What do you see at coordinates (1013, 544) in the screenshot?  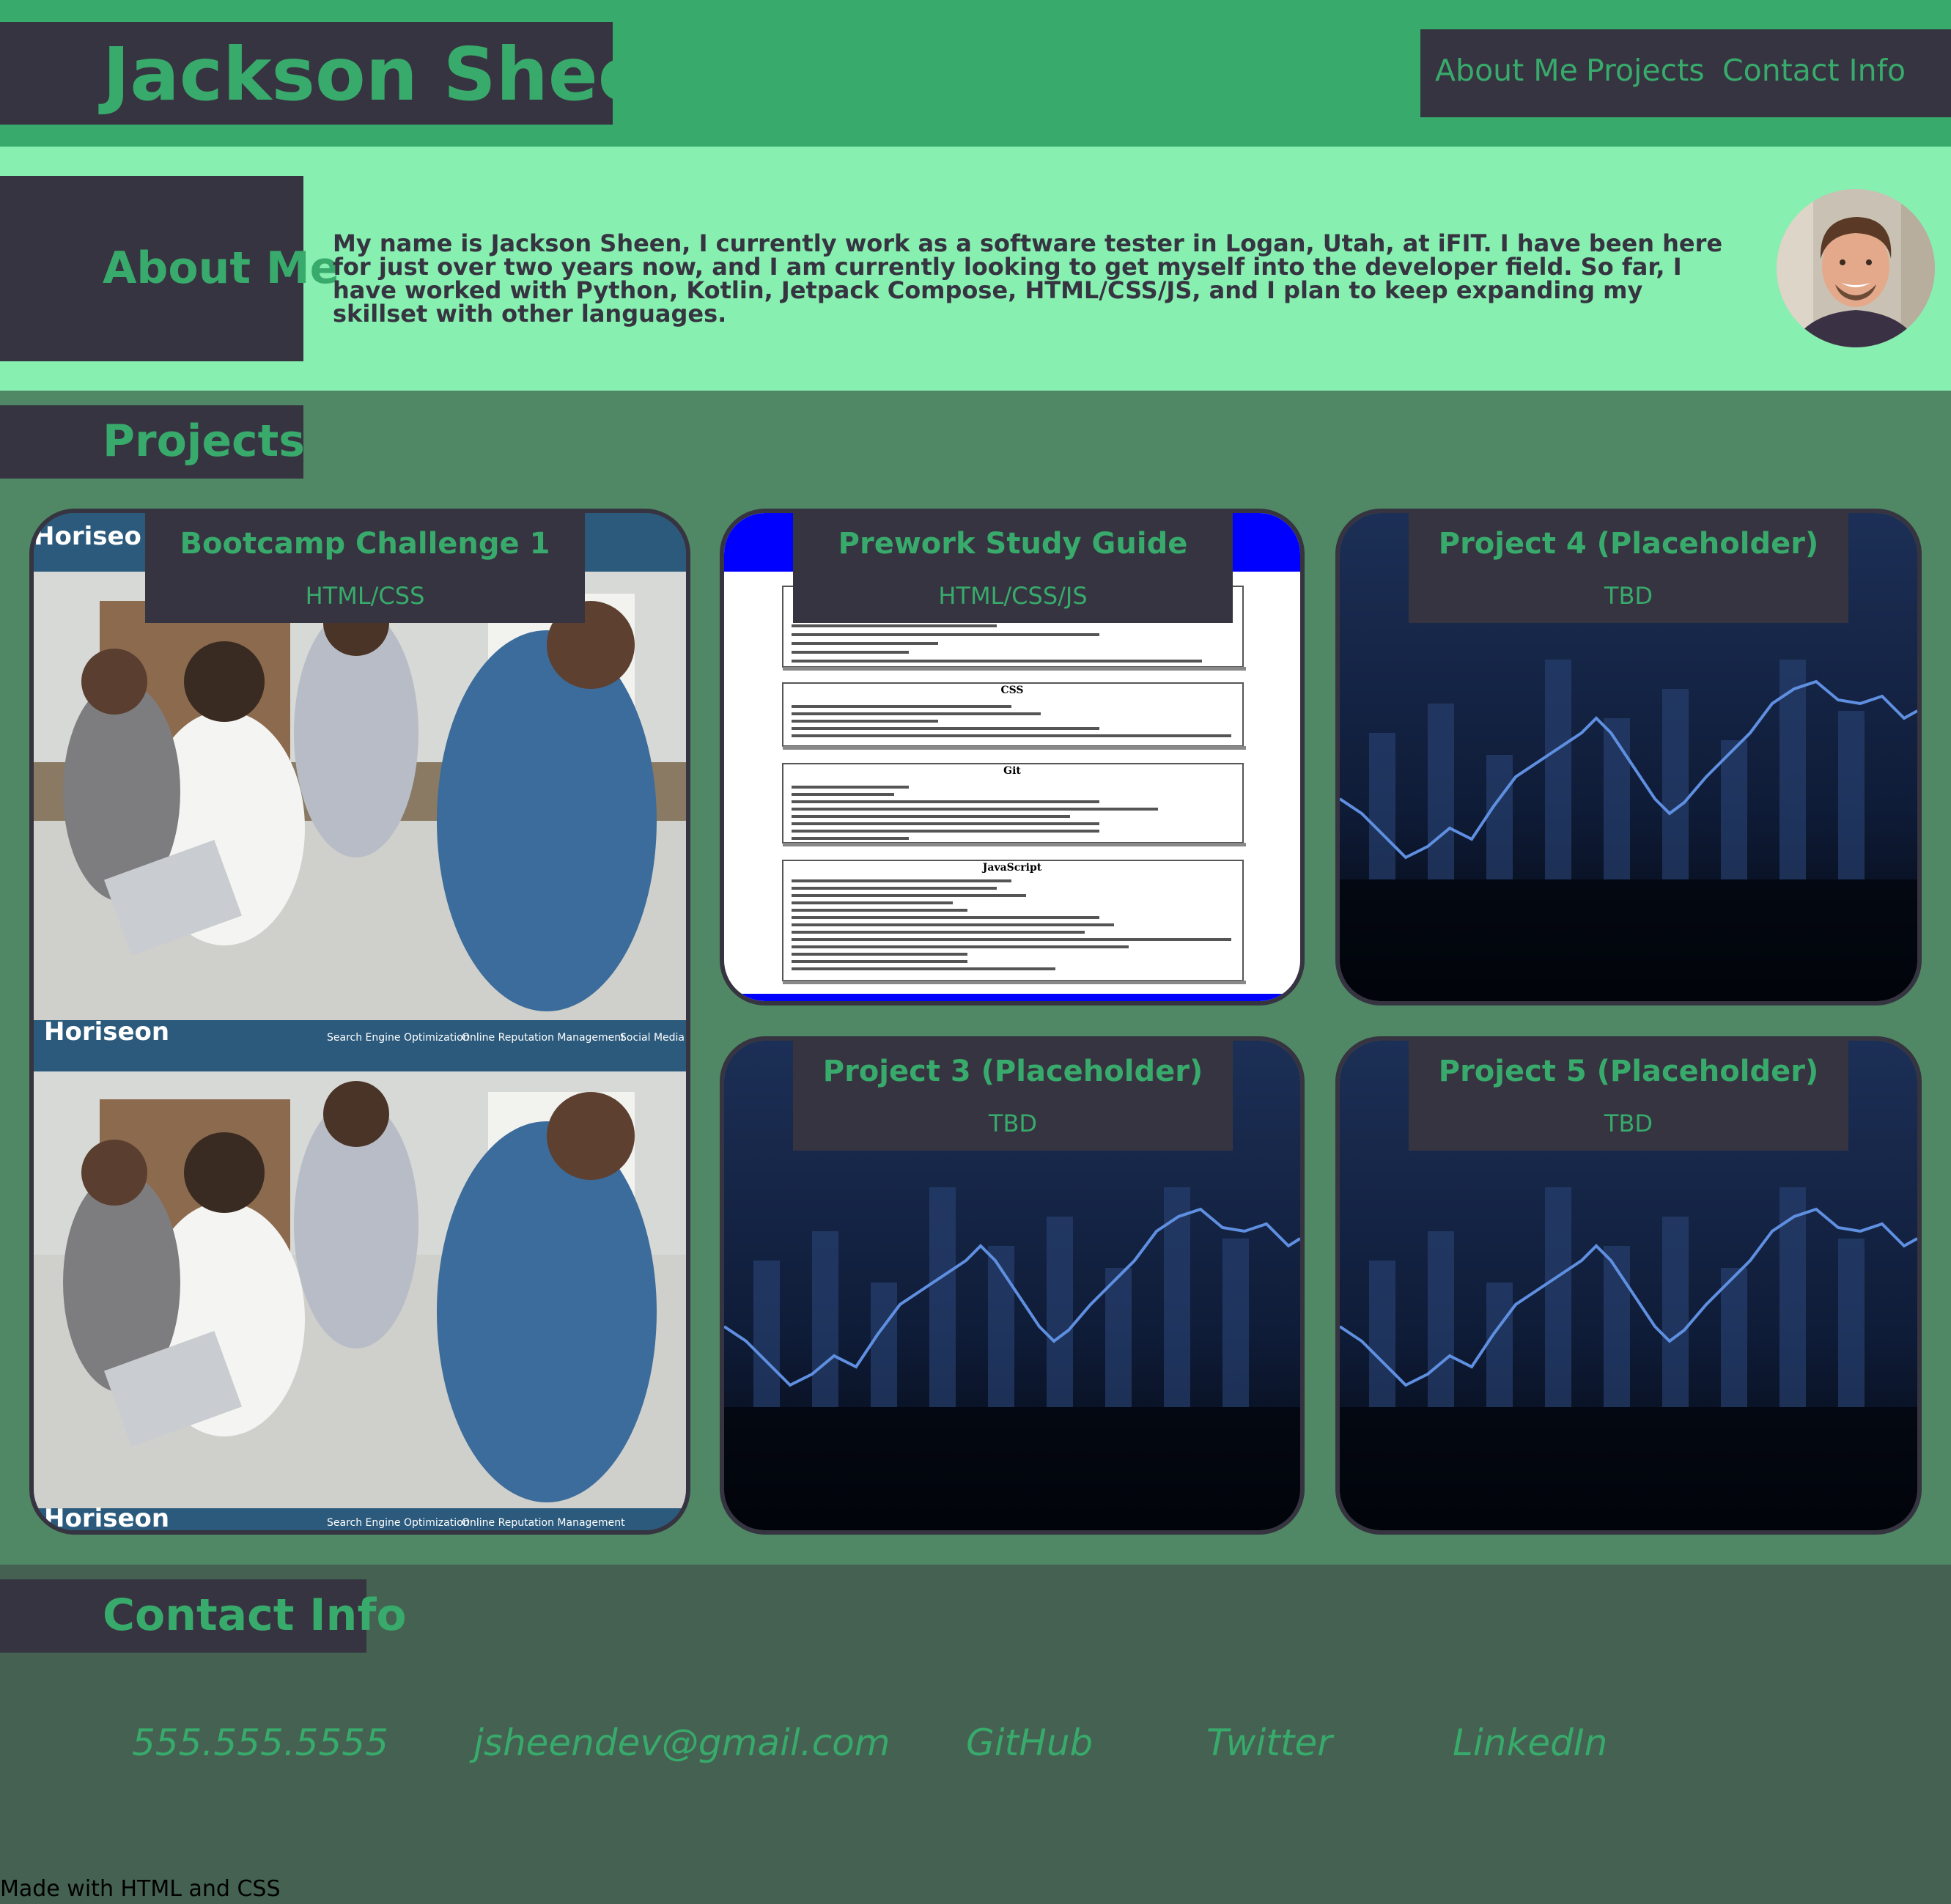 I see `project-title: Prework Study Guide` at bounding box center [1013, 544].